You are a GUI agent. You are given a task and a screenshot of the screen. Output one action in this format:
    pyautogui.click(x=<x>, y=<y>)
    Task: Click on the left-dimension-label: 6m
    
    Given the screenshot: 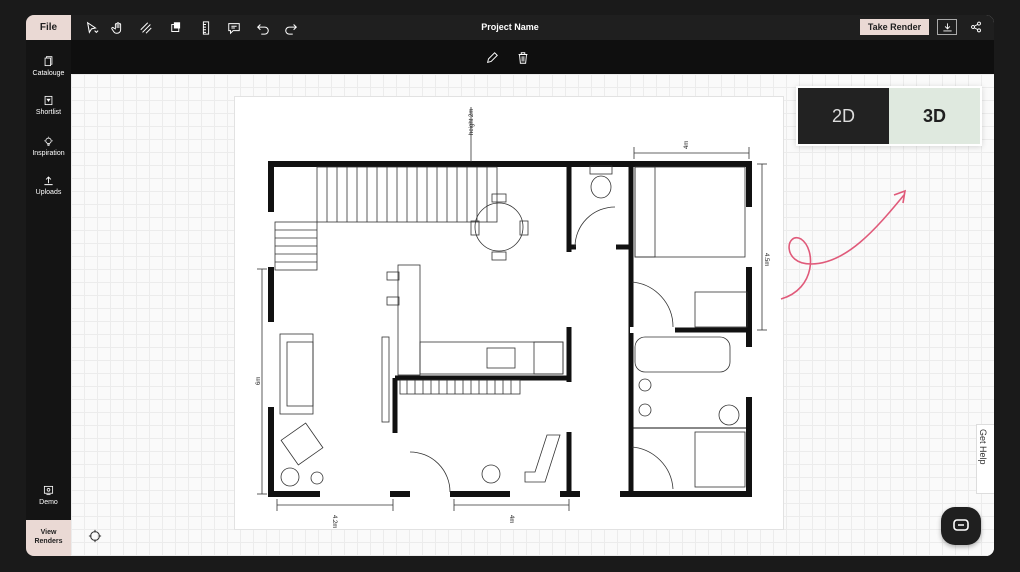 What is the action you would take?
    pyautogui.click(x=259, y=381)
    